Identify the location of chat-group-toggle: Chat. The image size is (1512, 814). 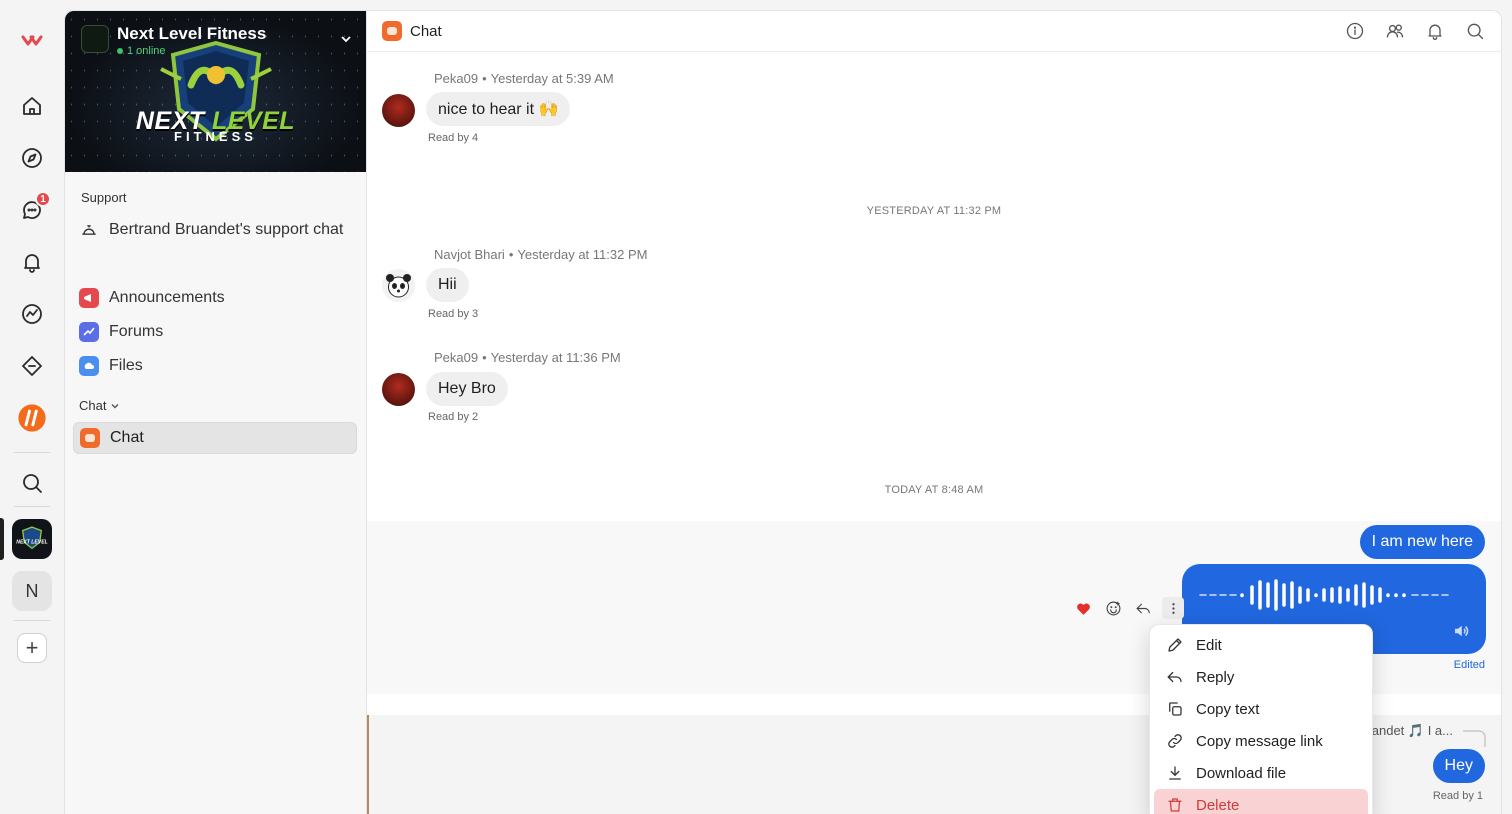
(99, 405).